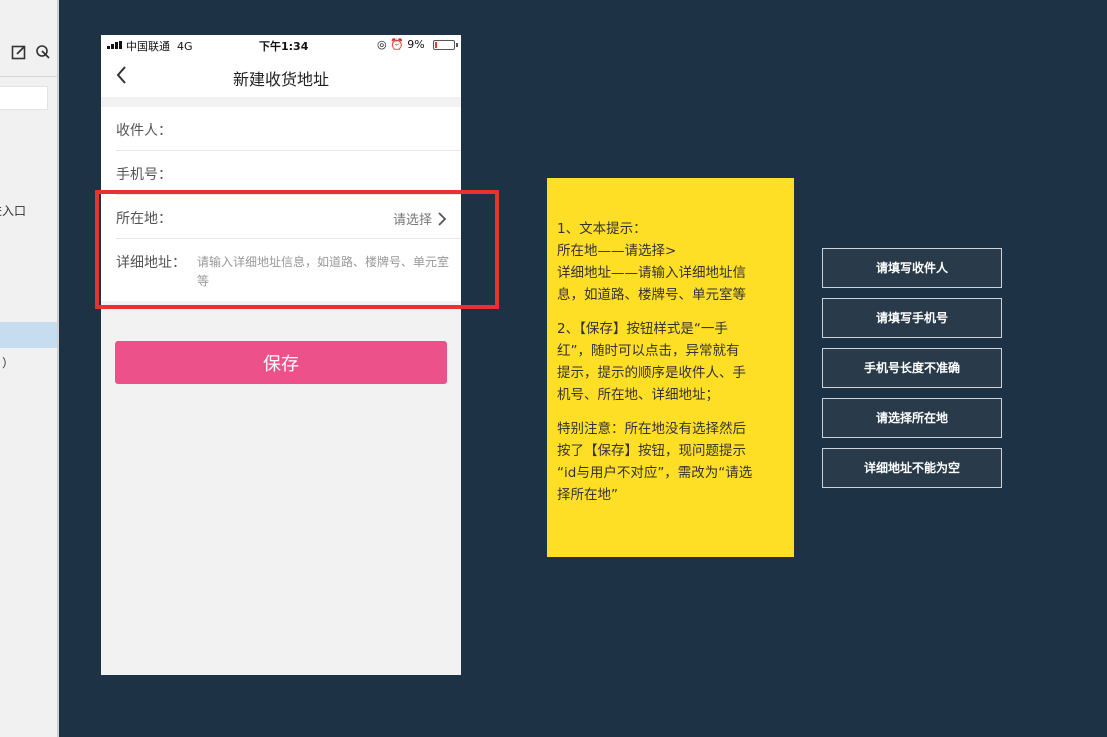  I want to click on sidebar-divider, so click(28, 76).